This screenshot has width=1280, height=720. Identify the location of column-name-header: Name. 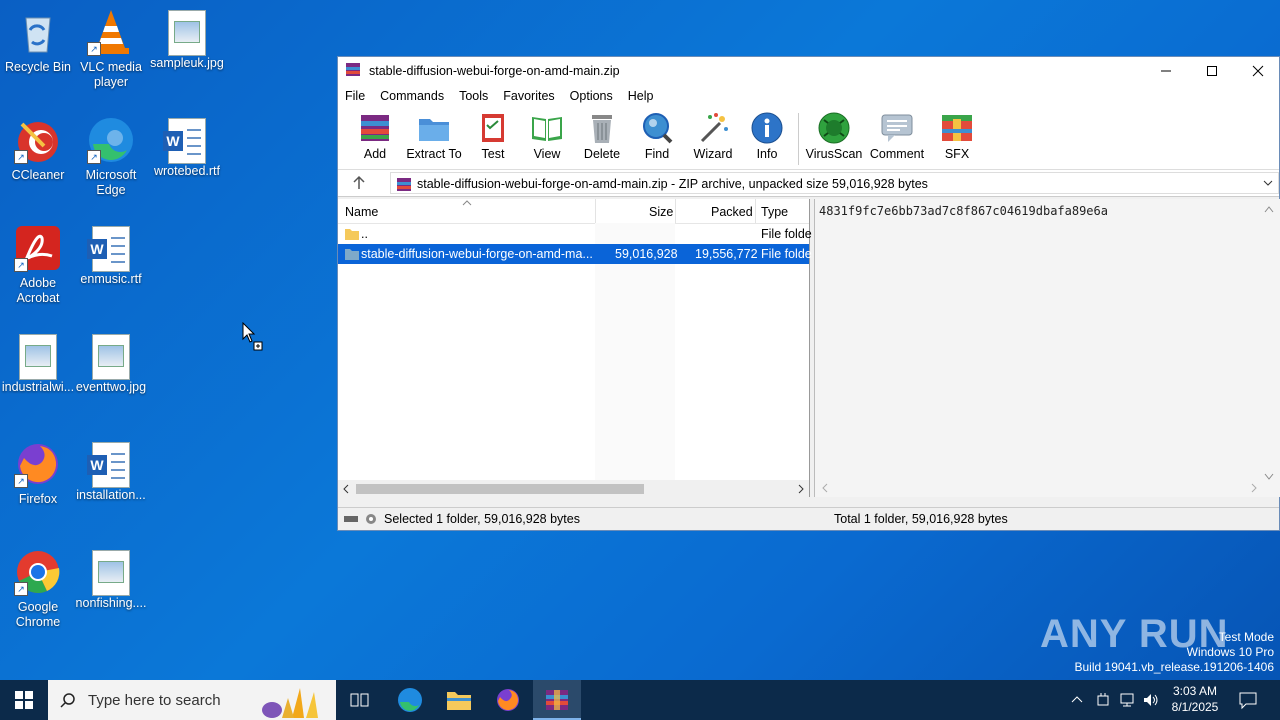
(361, 212).